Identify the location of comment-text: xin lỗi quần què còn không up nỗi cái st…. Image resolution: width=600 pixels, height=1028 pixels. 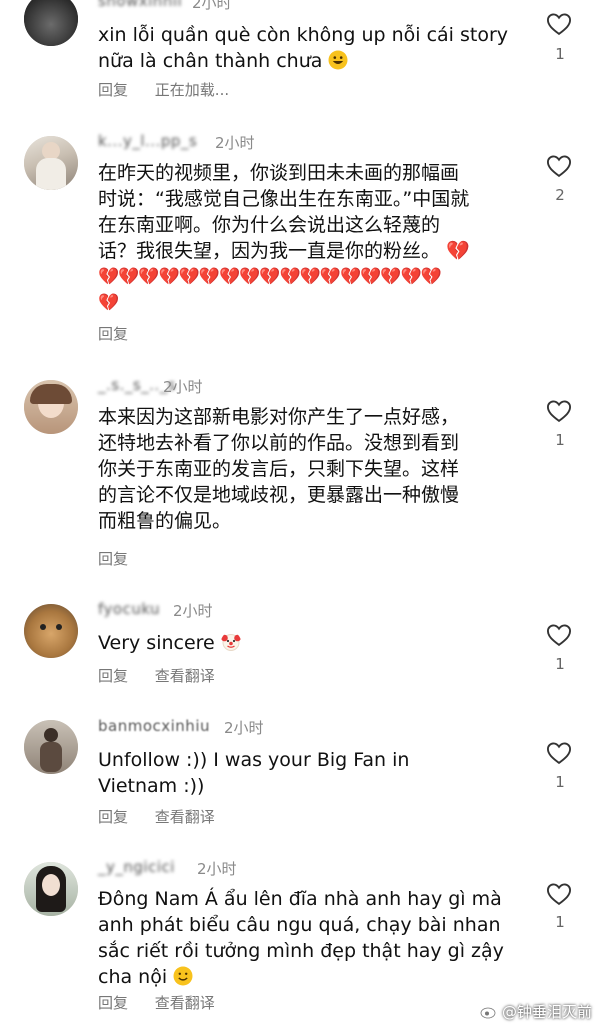
(303, 48).